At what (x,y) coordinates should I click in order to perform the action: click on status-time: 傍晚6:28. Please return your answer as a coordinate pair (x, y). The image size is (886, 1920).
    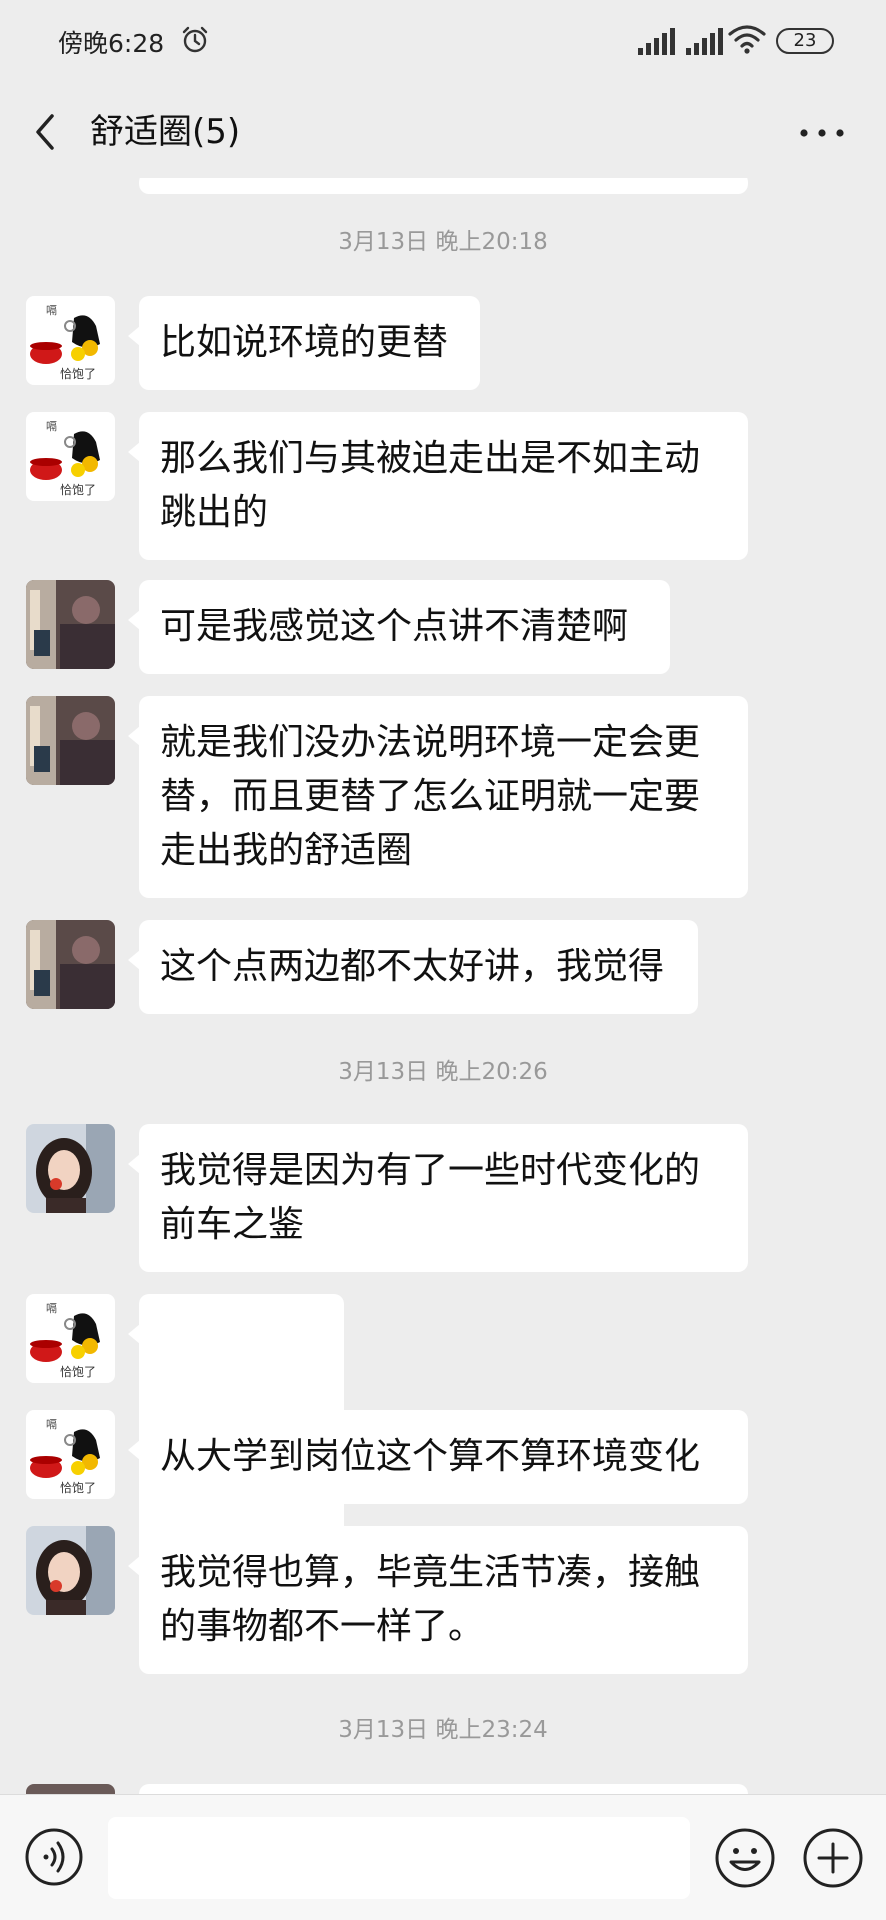
    Looking at the image, I should click on (111, 43).